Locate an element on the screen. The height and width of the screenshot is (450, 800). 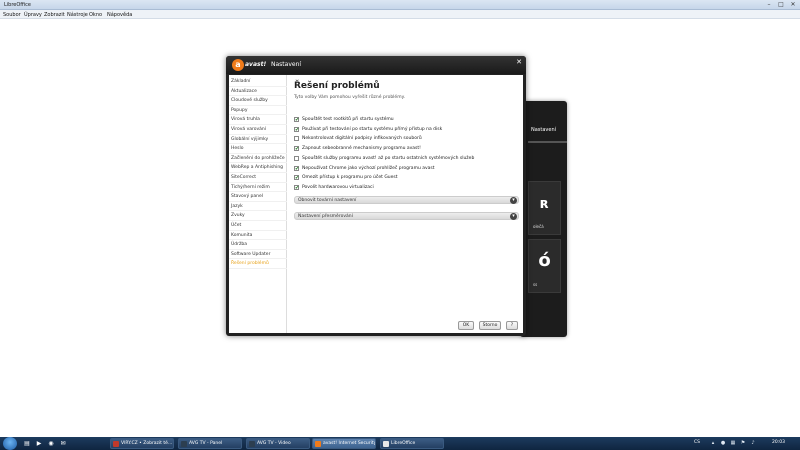
minimize-icon: – is located at coordinates (769, 4).